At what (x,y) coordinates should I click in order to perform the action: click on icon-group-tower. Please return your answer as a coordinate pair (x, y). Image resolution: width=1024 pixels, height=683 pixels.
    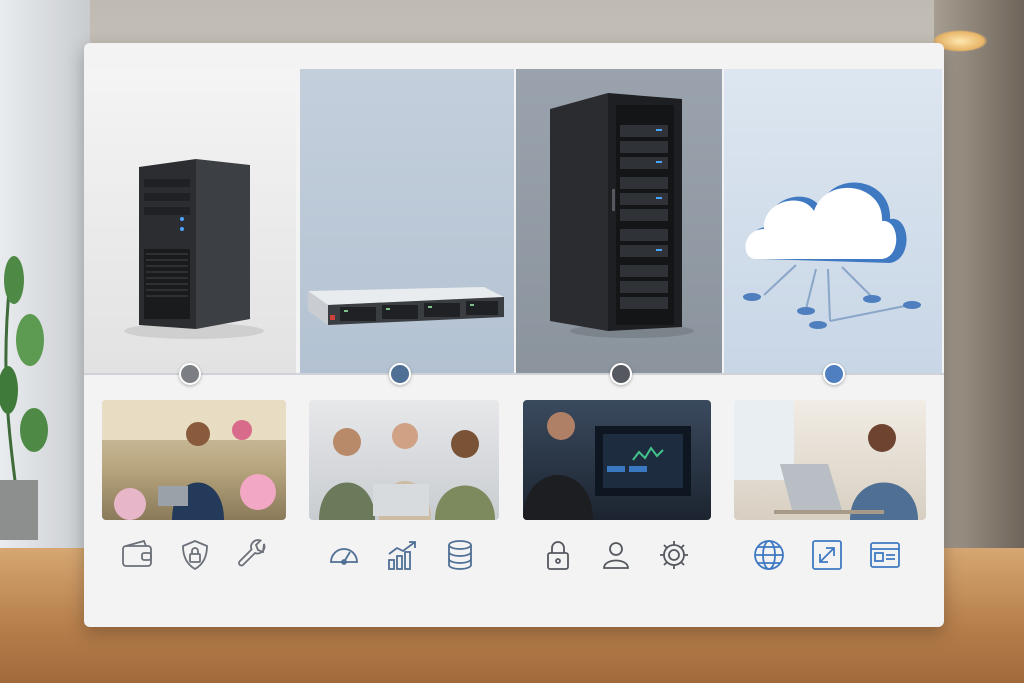
    Looking at the image, I should click on (195, 555).